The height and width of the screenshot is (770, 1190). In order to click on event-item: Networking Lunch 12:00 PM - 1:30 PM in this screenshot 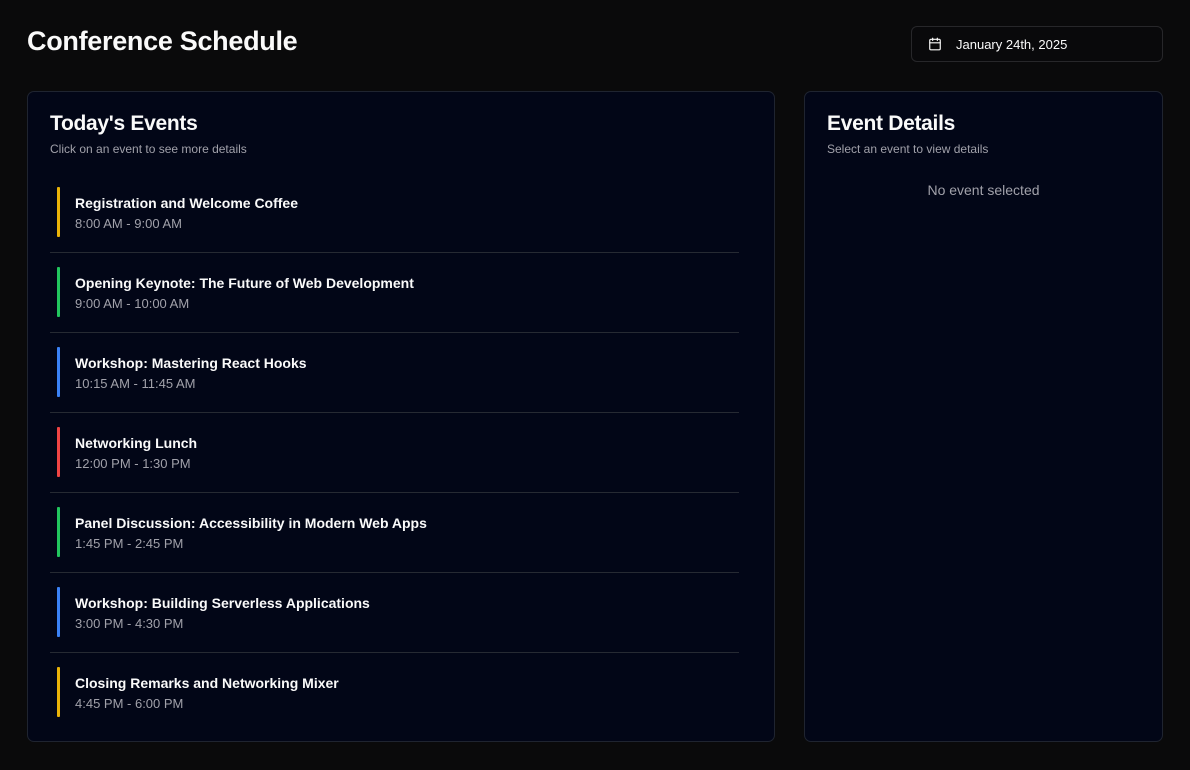, I will do `click(394, 453)`.